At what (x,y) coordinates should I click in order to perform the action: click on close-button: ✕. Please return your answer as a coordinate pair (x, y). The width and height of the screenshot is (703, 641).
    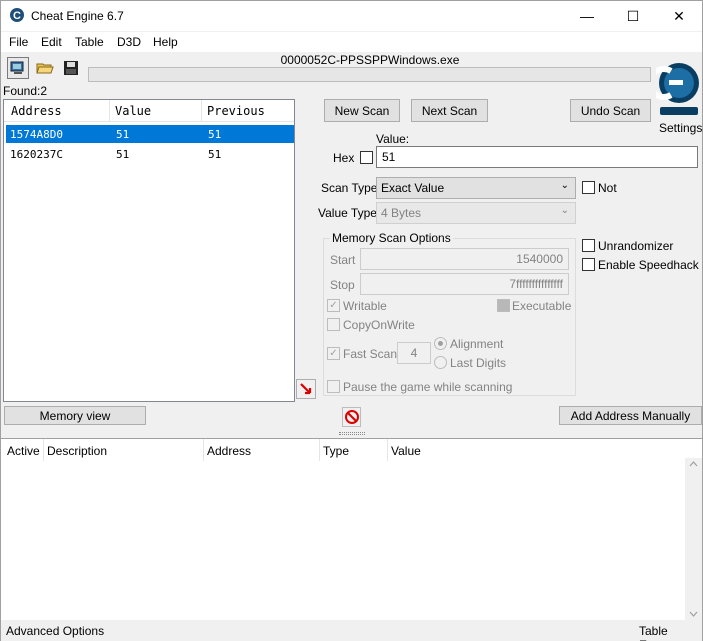
    Looking at the image, I should click on (679, 16).